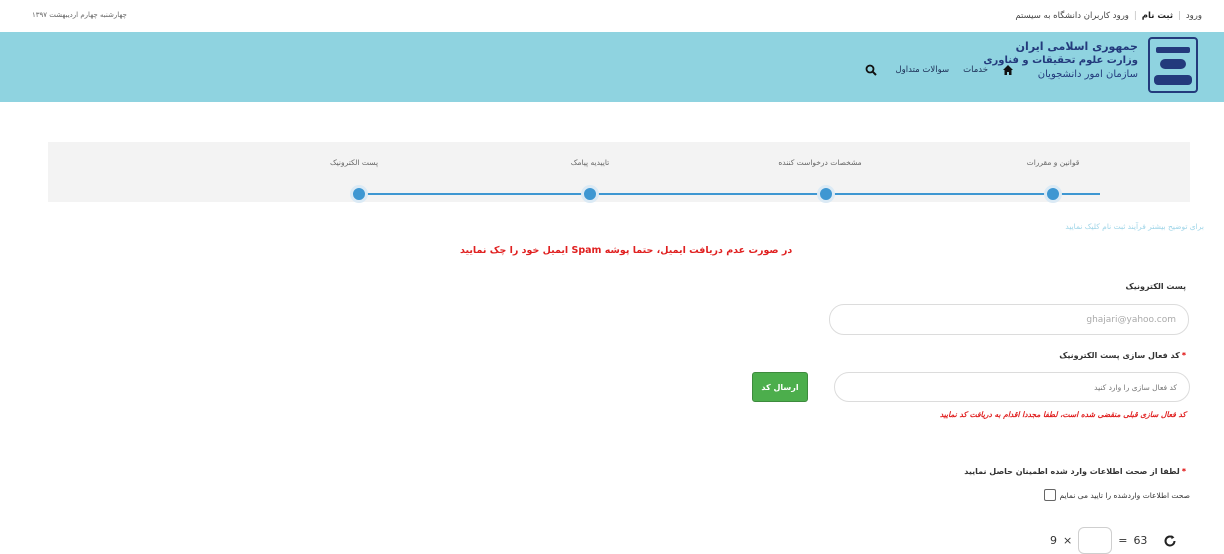 Image resolution: width=1224 pixels, height=554 pixels. I want to click on search-icon, so click(871, 70).